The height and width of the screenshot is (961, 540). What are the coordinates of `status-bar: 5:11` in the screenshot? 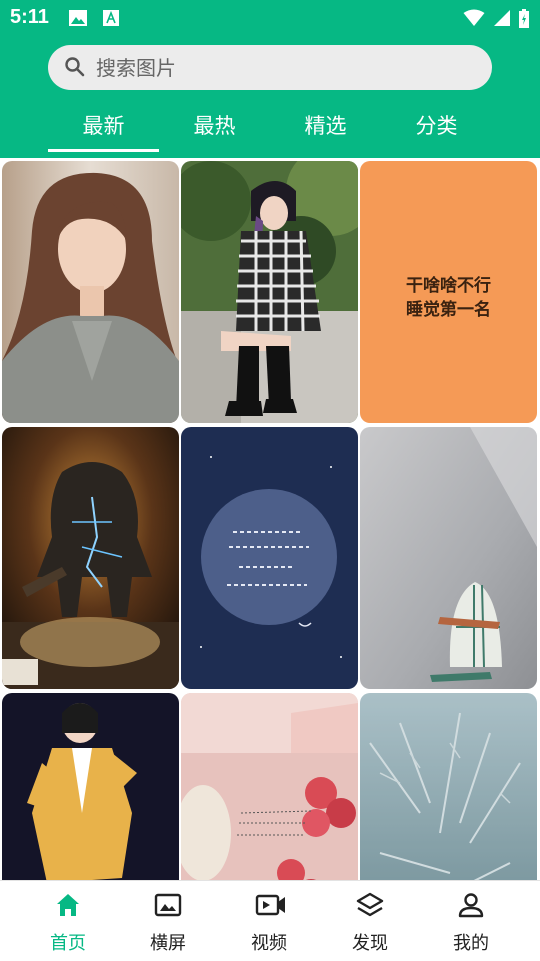 It's located at (270, 18).